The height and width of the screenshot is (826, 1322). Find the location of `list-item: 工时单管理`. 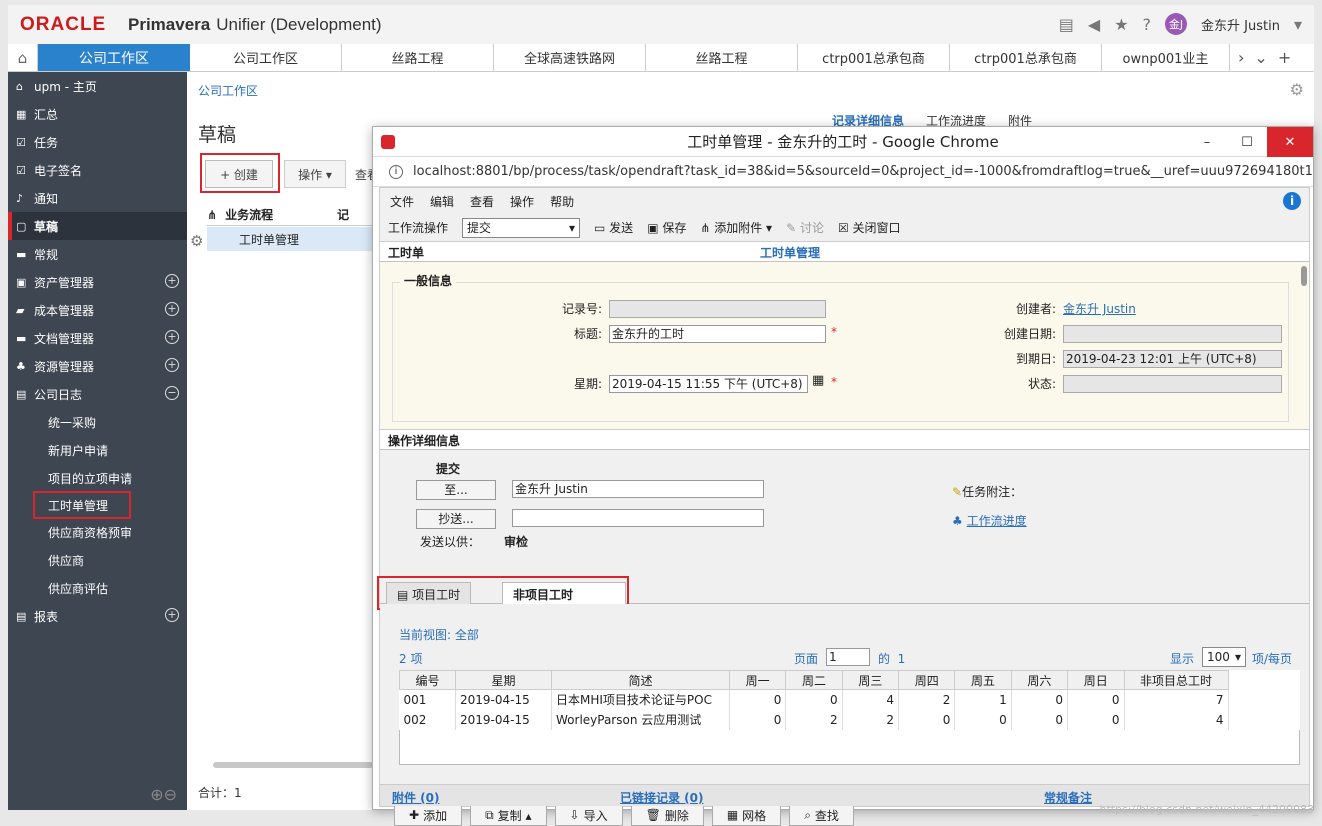

list-item: 工时单管理 is located at coordinates (289, 239).